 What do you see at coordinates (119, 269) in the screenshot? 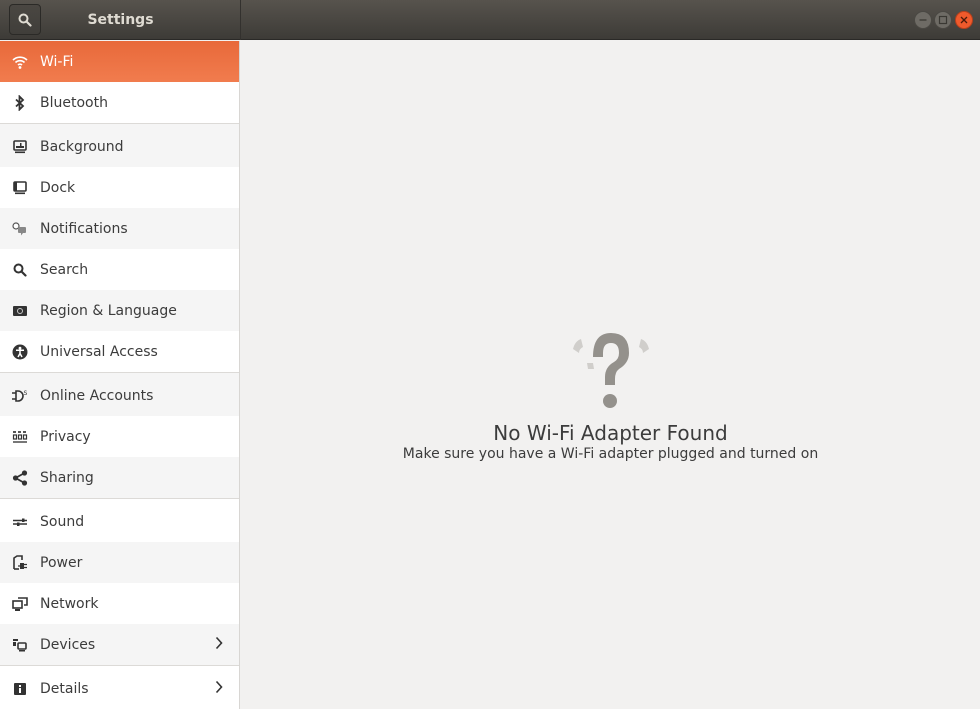
I see `sidebar-item-search: Search` at bounding box center [119, 269].